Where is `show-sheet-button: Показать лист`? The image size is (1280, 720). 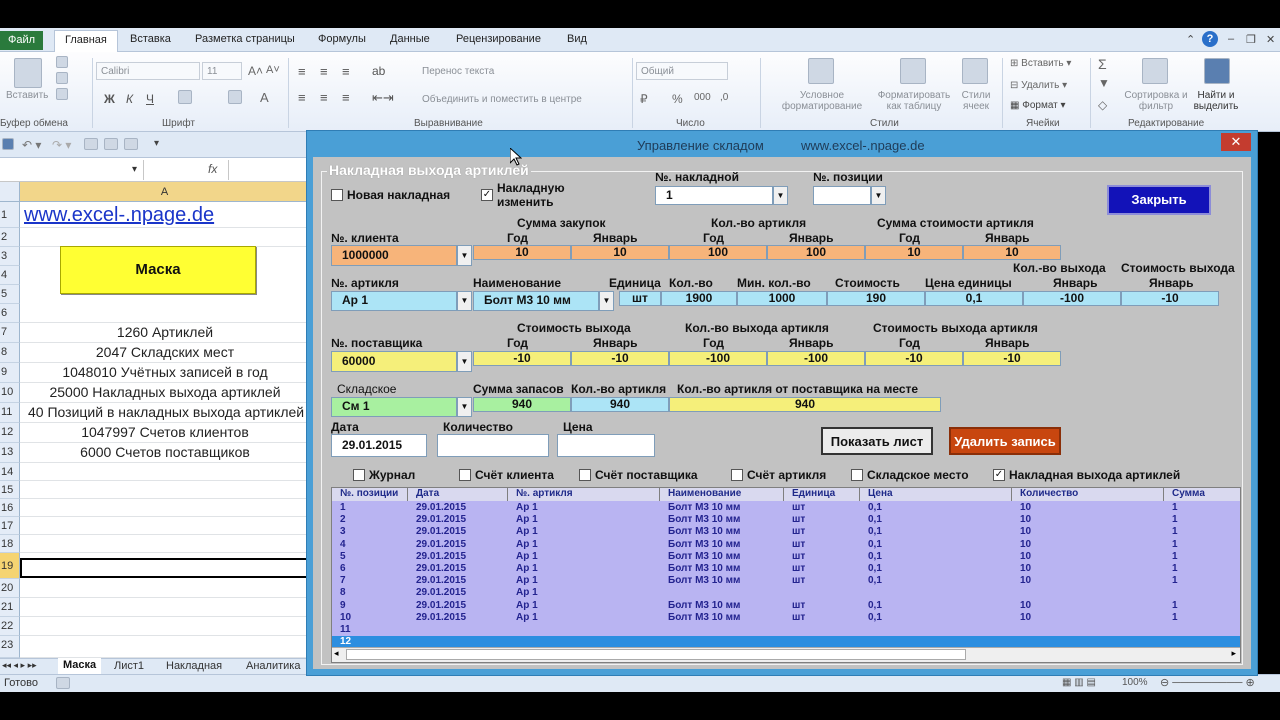 show-sheet-button: Показать лист is located at coordinates (877, 441).